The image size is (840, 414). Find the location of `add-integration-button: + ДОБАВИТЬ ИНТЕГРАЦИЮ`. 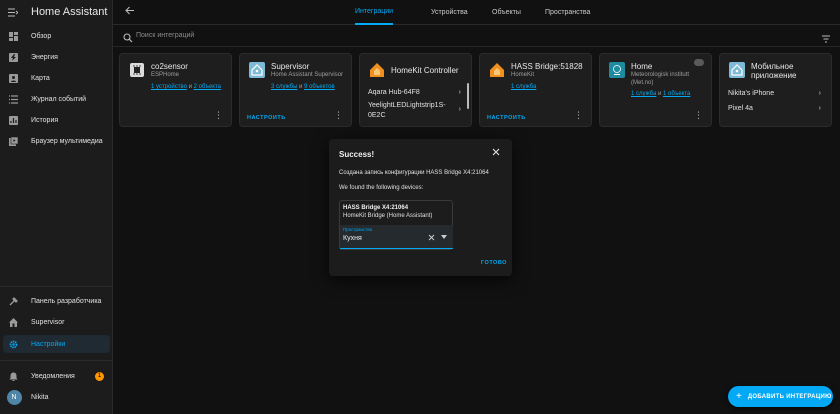

add-integration-button: + ДОБАВИТЬ ИНТЕГРАЦИЮ is located at coordinates (780, 396).